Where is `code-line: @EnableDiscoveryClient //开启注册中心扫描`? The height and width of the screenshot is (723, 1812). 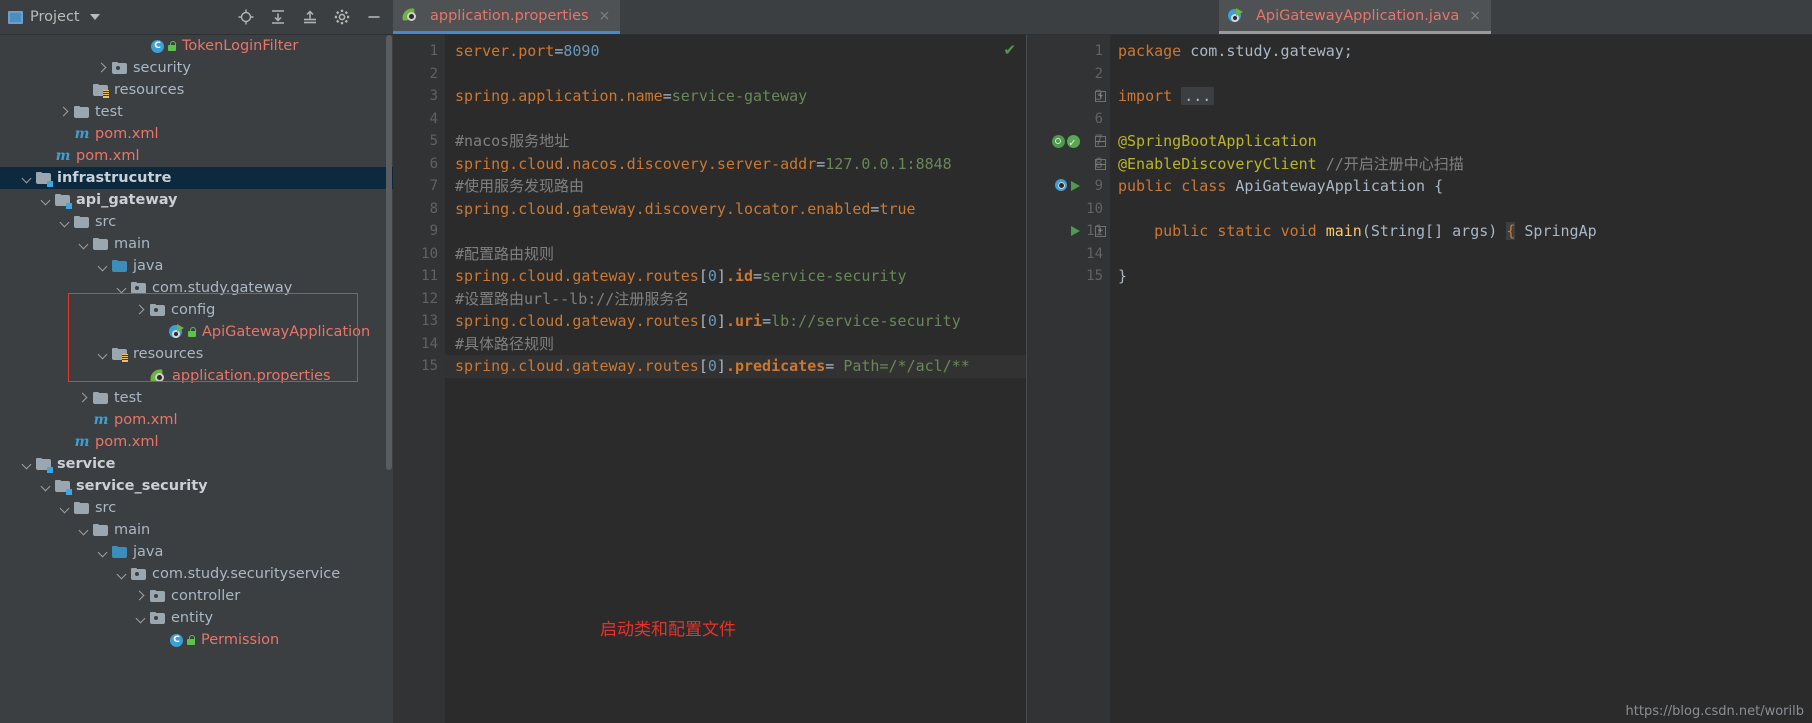 code-line: @EnableDiscoveryClient //开启注册中心扫描 is located at coordinates (1465, 164).